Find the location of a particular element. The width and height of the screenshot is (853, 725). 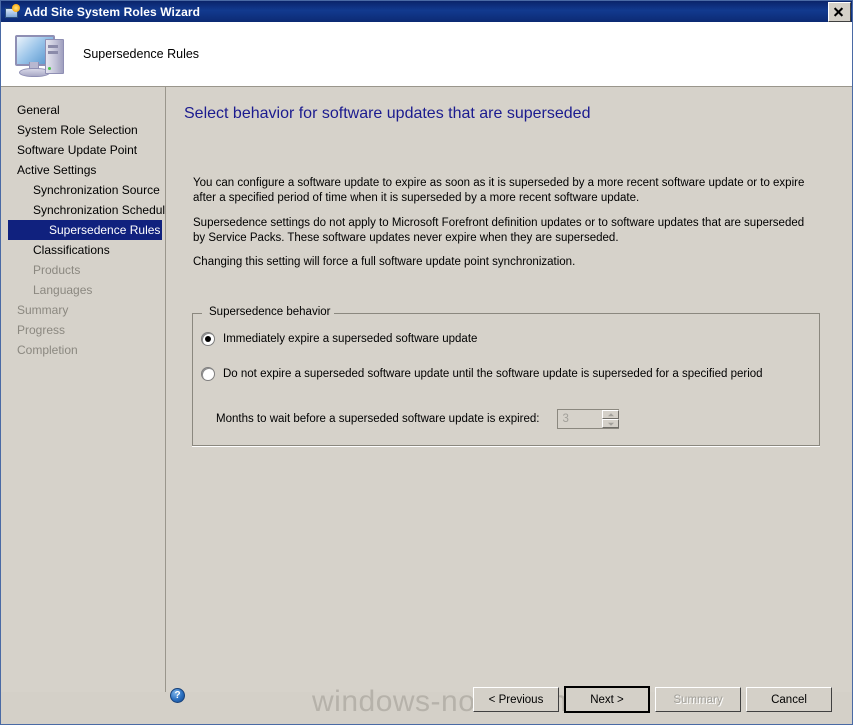

cancel-button: Cancel is located at coordinates (789, 699).